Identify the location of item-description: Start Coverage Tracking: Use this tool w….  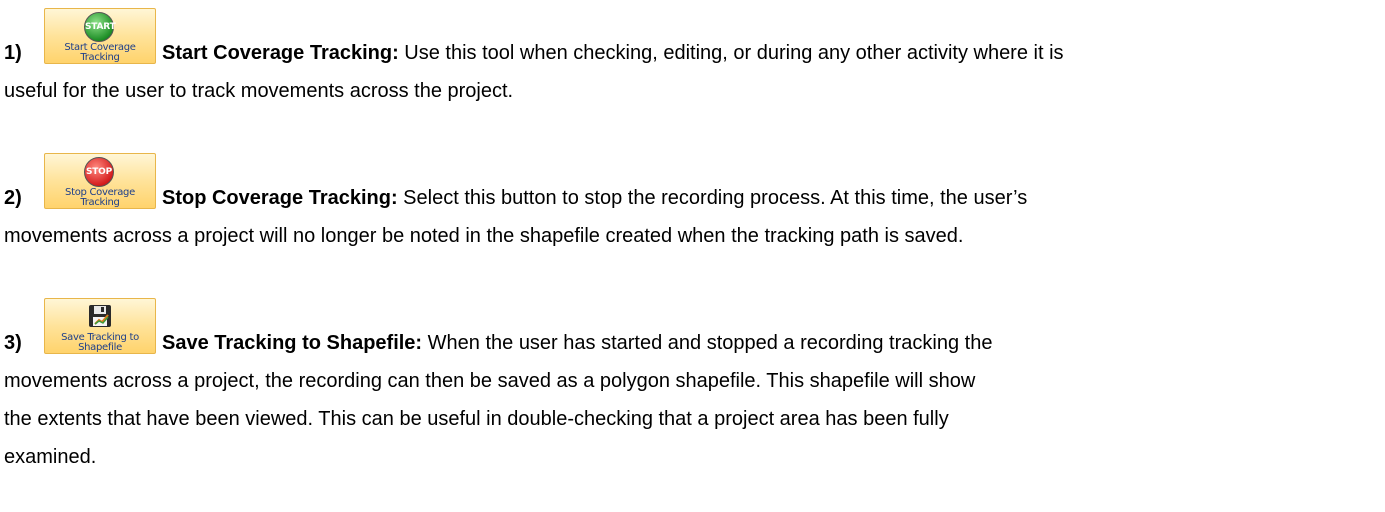
(689, 72).